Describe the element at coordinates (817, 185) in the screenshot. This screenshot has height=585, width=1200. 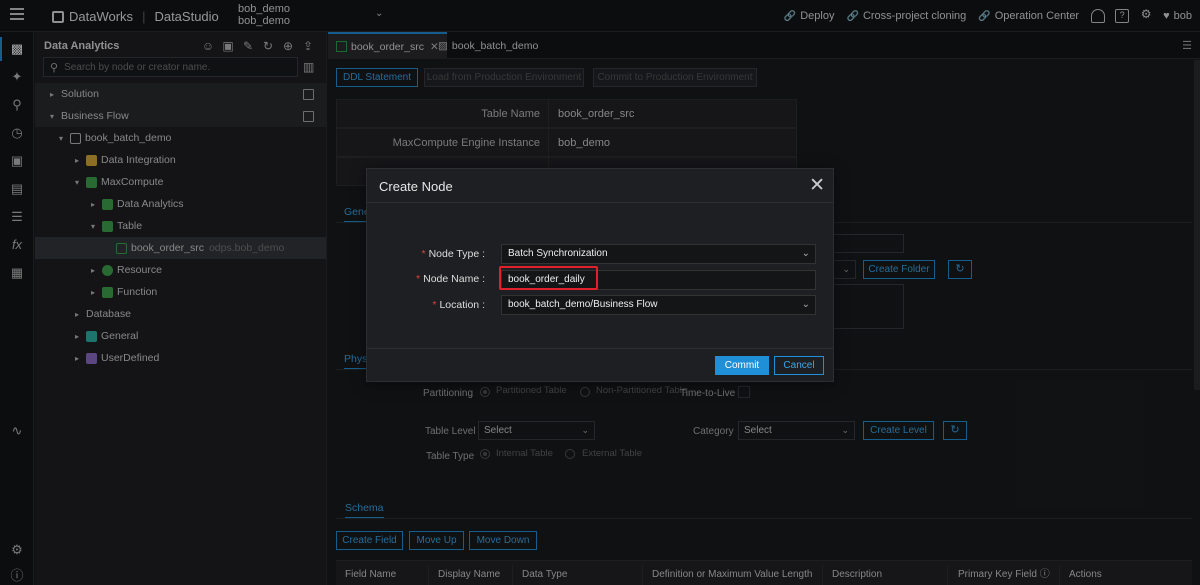
I see `close-icon: ✕` at that location.